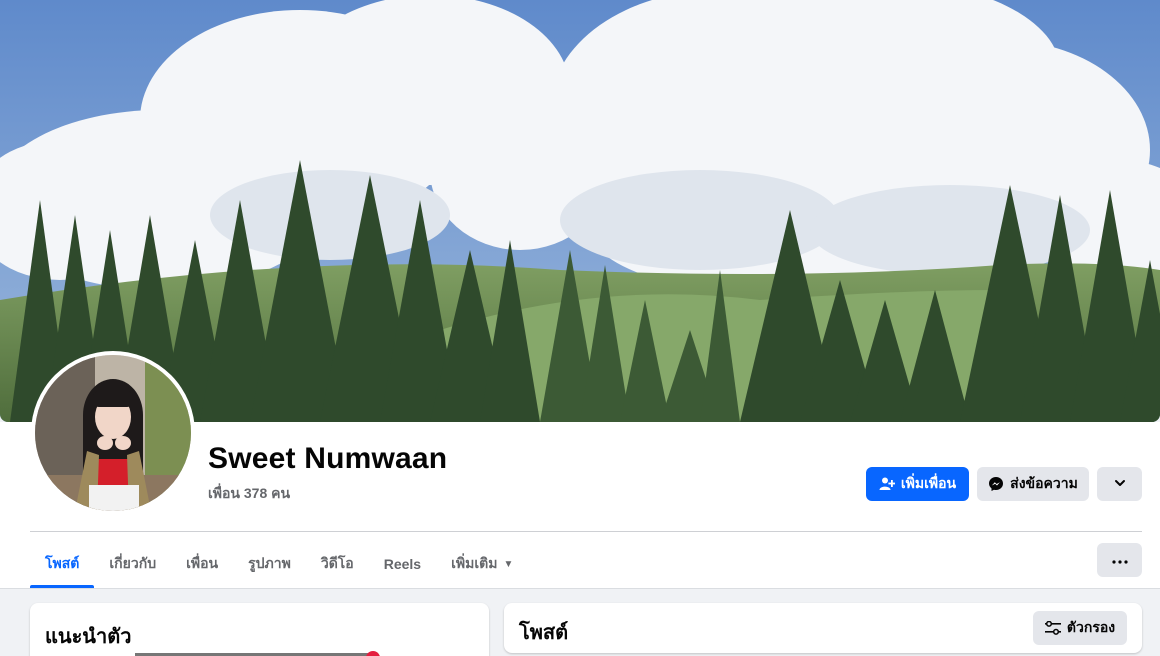  Describe the element at coordinates (88, 637) in the screenshot. I see `intro-title: แนะนำตัว` at that location.